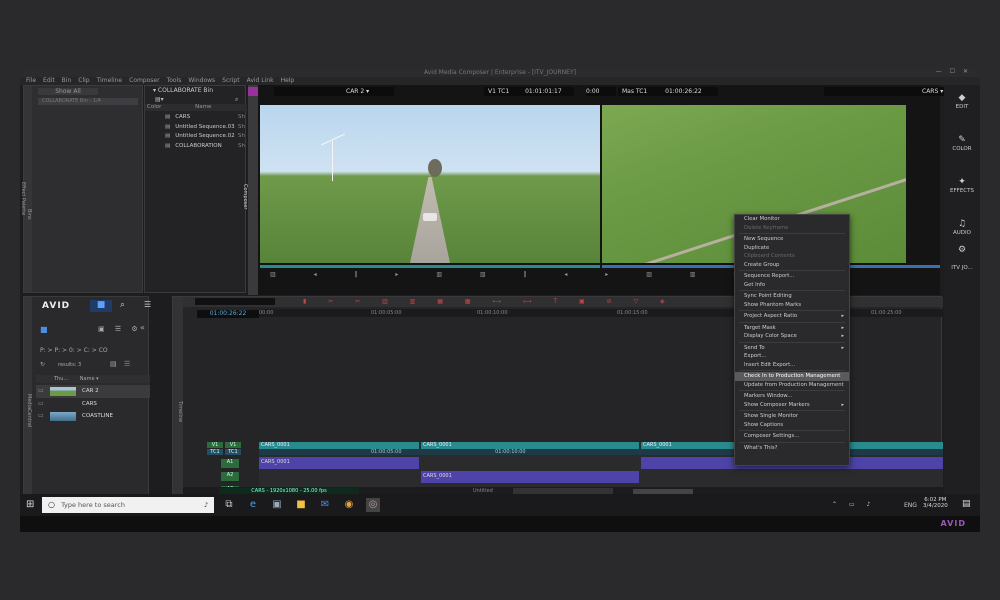  I want to click on workspace-settings-button: ⚙, so click(962, 250).